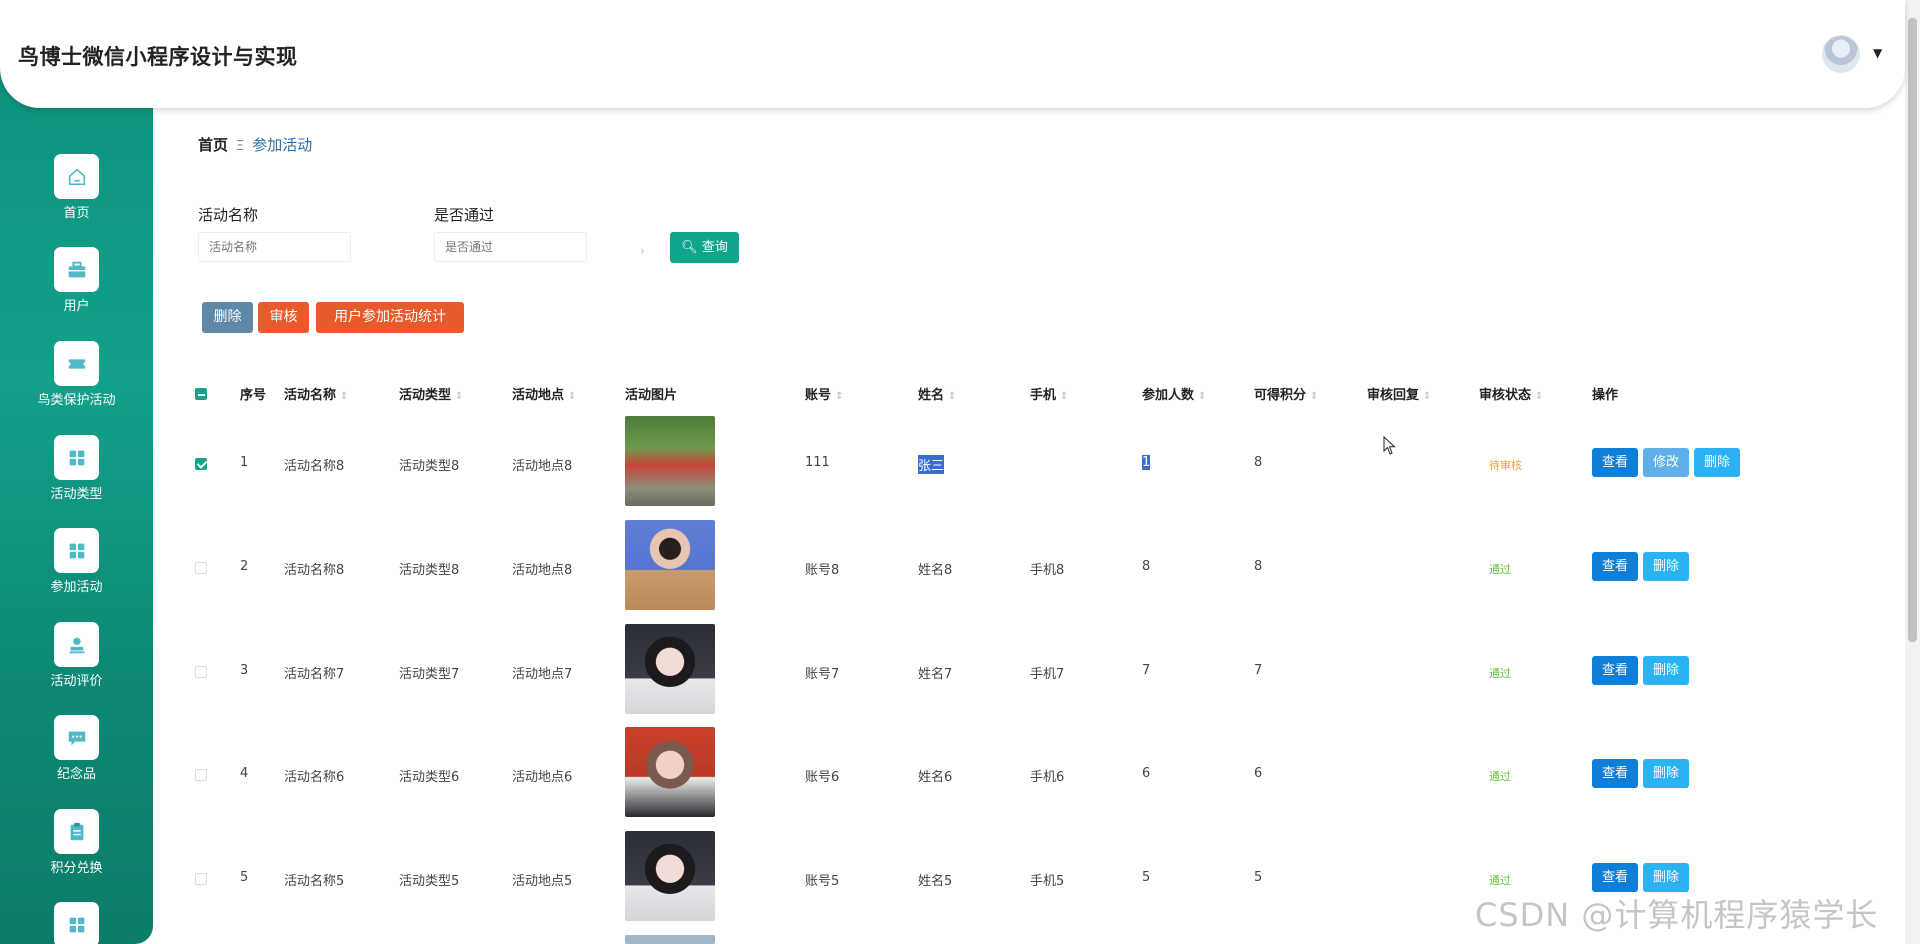 The width and height of the screenshot is (1920, 944). I want to click on row-participant-count: 6, so click(1146, 773).